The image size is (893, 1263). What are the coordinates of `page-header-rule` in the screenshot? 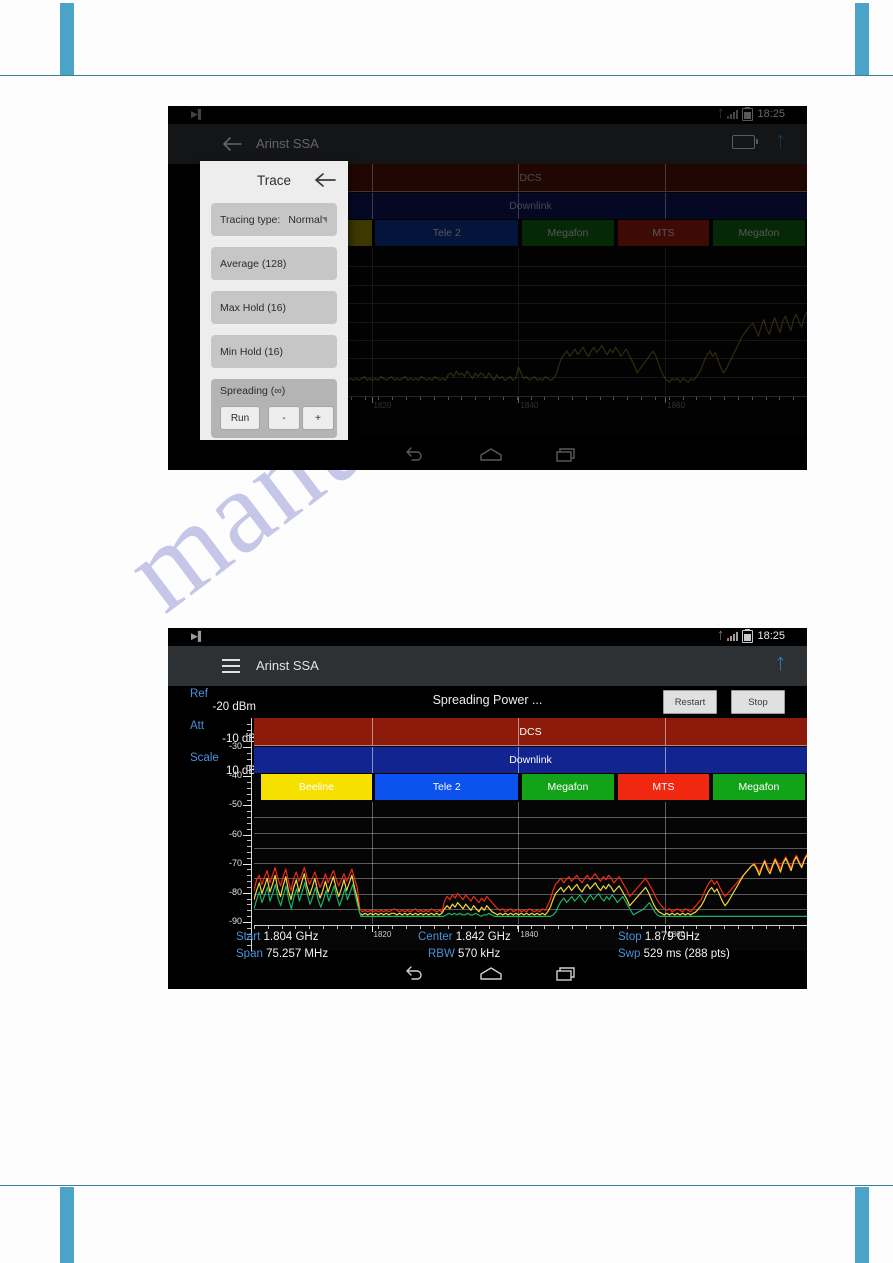 It's located at (446, 75).